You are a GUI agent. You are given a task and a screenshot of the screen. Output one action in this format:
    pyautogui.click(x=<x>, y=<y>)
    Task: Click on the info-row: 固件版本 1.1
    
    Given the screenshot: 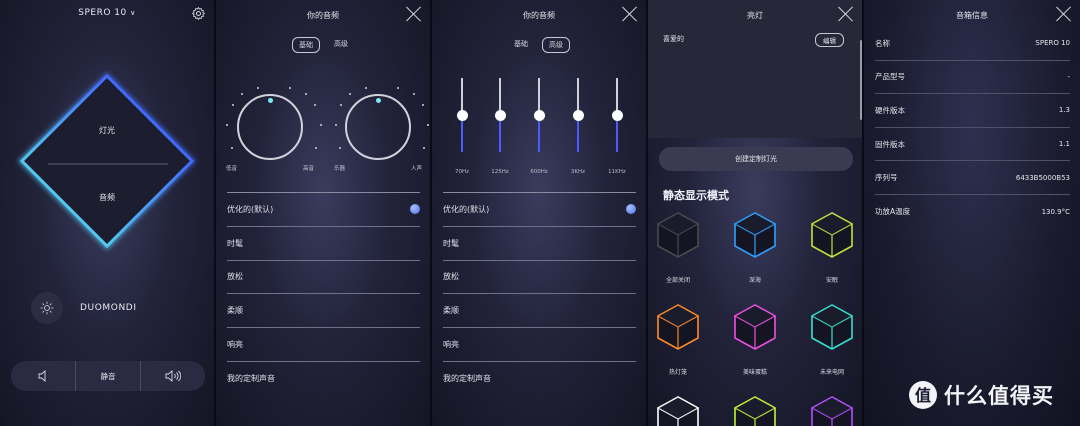 What is the action you would take?
    pyautogui.click(x=972, y=145)
    